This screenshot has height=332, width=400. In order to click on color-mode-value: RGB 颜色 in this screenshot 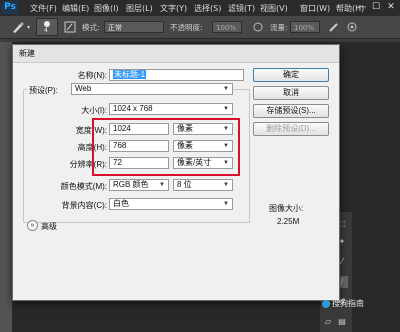, I will do `click(131, 184)`.